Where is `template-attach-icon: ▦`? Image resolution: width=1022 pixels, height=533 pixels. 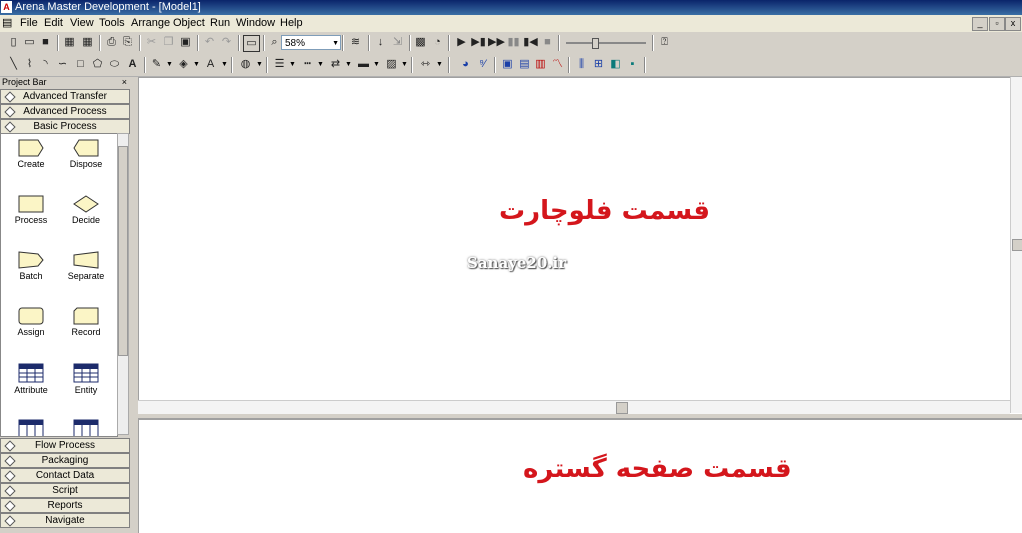 template-attach-icon: ▦ is located at coordinates (69, 42).